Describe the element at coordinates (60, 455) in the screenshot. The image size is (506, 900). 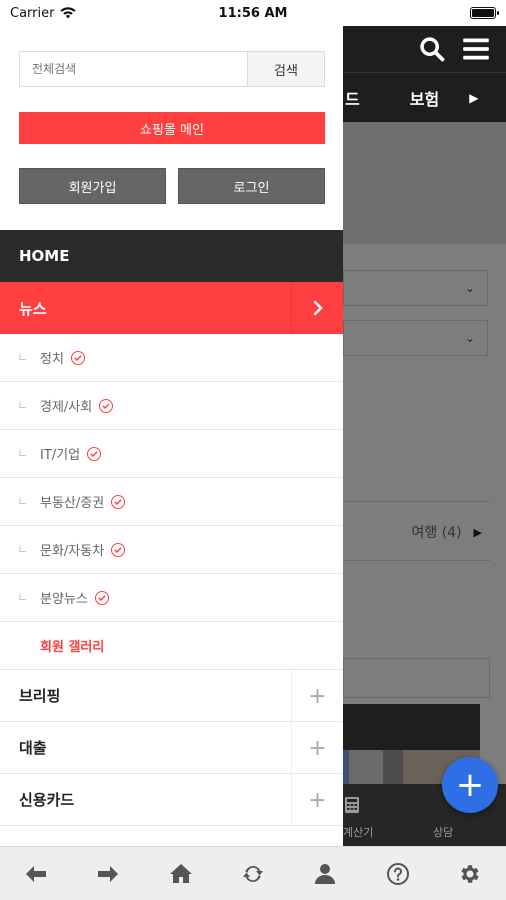
I see `submenu-item-label: IT/기업` at that location.